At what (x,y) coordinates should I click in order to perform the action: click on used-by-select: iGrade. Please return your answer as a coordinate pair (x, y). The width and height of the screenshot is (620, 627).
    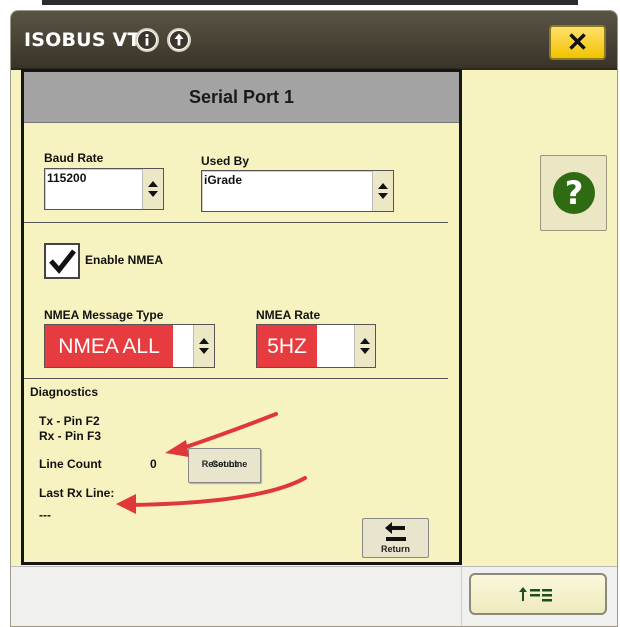
    Looking at the image, I should click on (297, 191).